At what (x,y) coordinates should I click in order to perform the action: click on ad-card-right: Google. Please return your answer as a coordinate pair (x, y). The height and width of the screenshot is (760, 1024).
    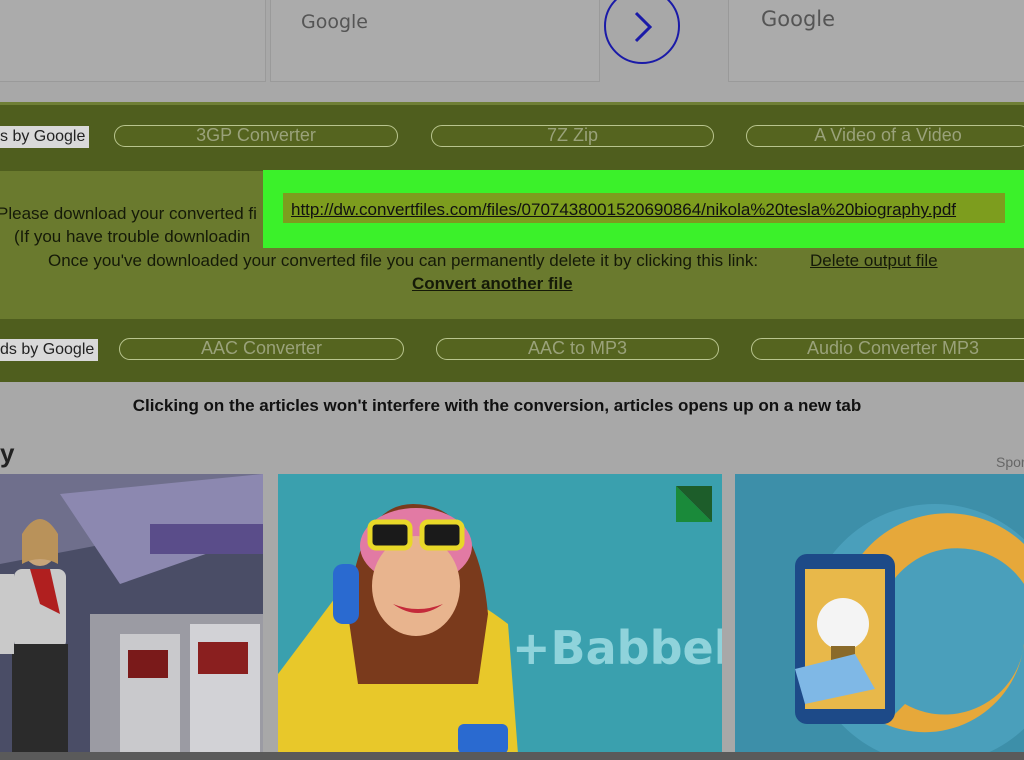
    Looking at the image, I should click on (876, 41).